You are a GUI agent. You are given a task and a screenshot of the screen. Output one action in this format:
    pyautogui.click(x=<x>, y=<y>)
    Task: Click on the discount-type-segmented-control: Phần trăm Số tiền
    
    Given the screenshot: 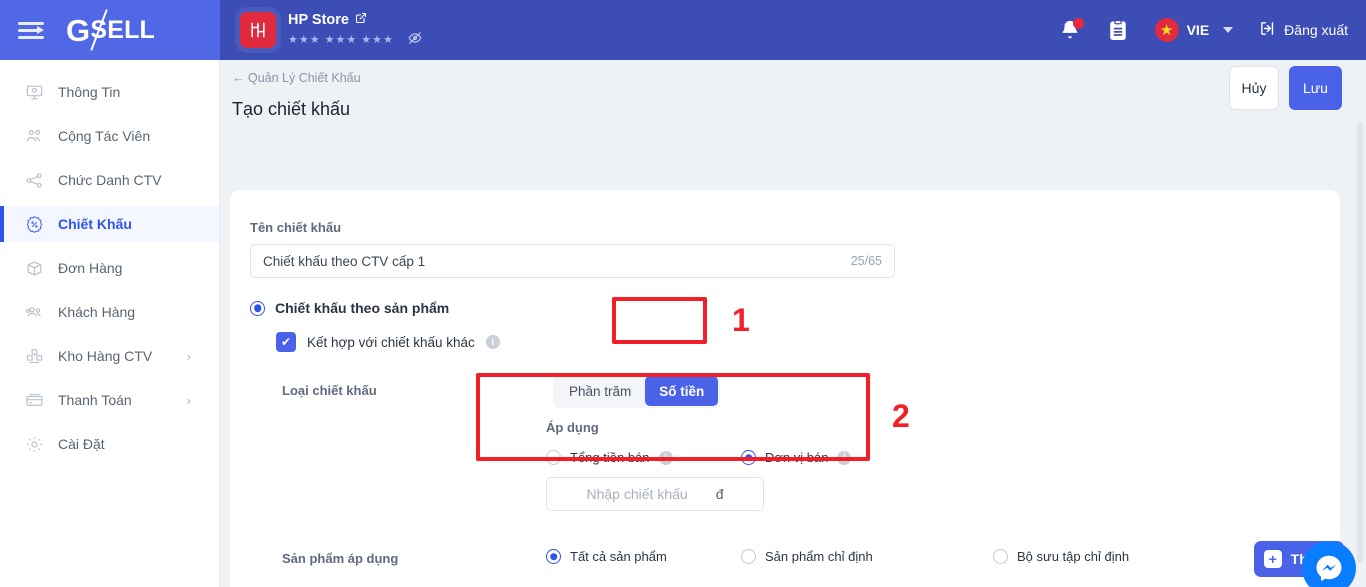 What is the action you would take?
    pyautogui.click(x=637, y=391)
    